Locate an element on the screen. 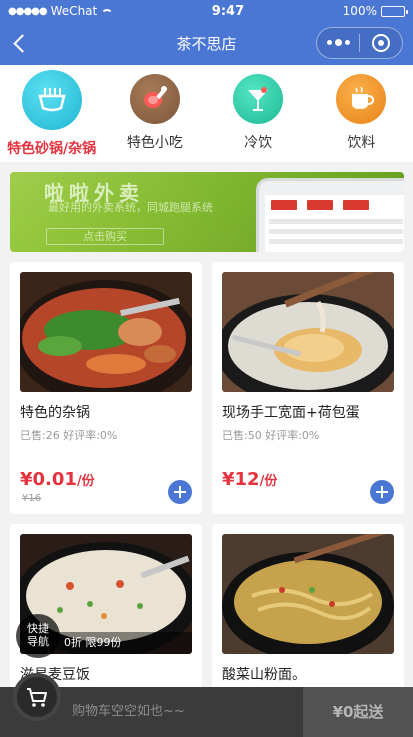 This screenshot has height=737, width=413. category-label: 特色小吃 is located at coordinates (154, 143).